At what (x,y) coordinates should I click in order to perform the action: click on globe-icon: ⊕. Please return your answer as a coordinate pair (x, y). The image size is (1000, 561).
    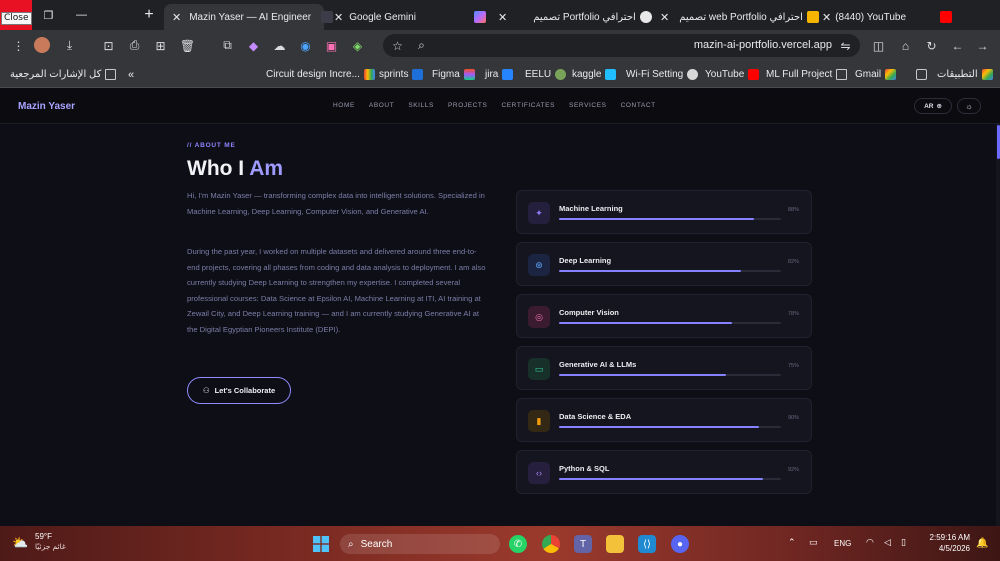
    Looking at the image, I should click on (939, 106).